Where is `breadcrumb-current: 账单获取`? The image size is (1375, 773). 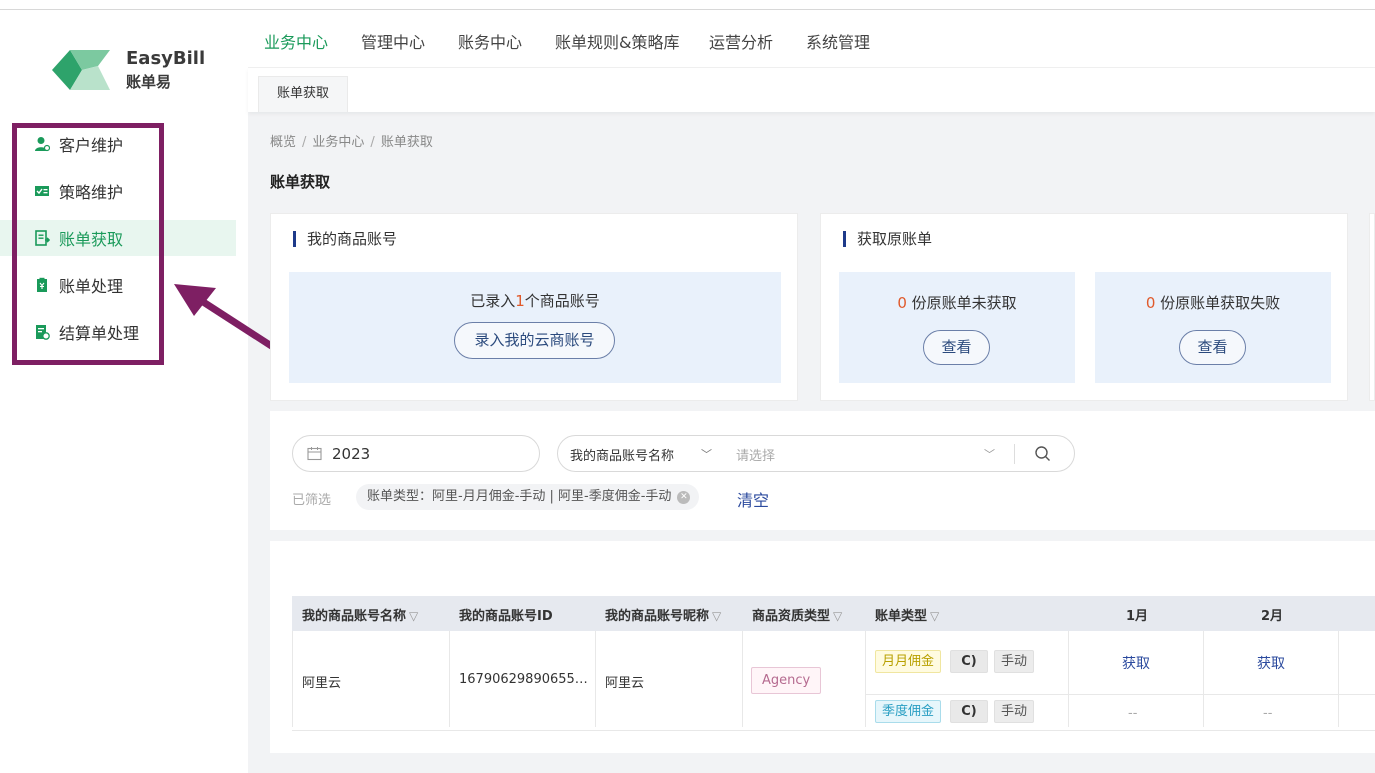 breadcrumb-current: 账单获取 is located at coordinates (406, 142).